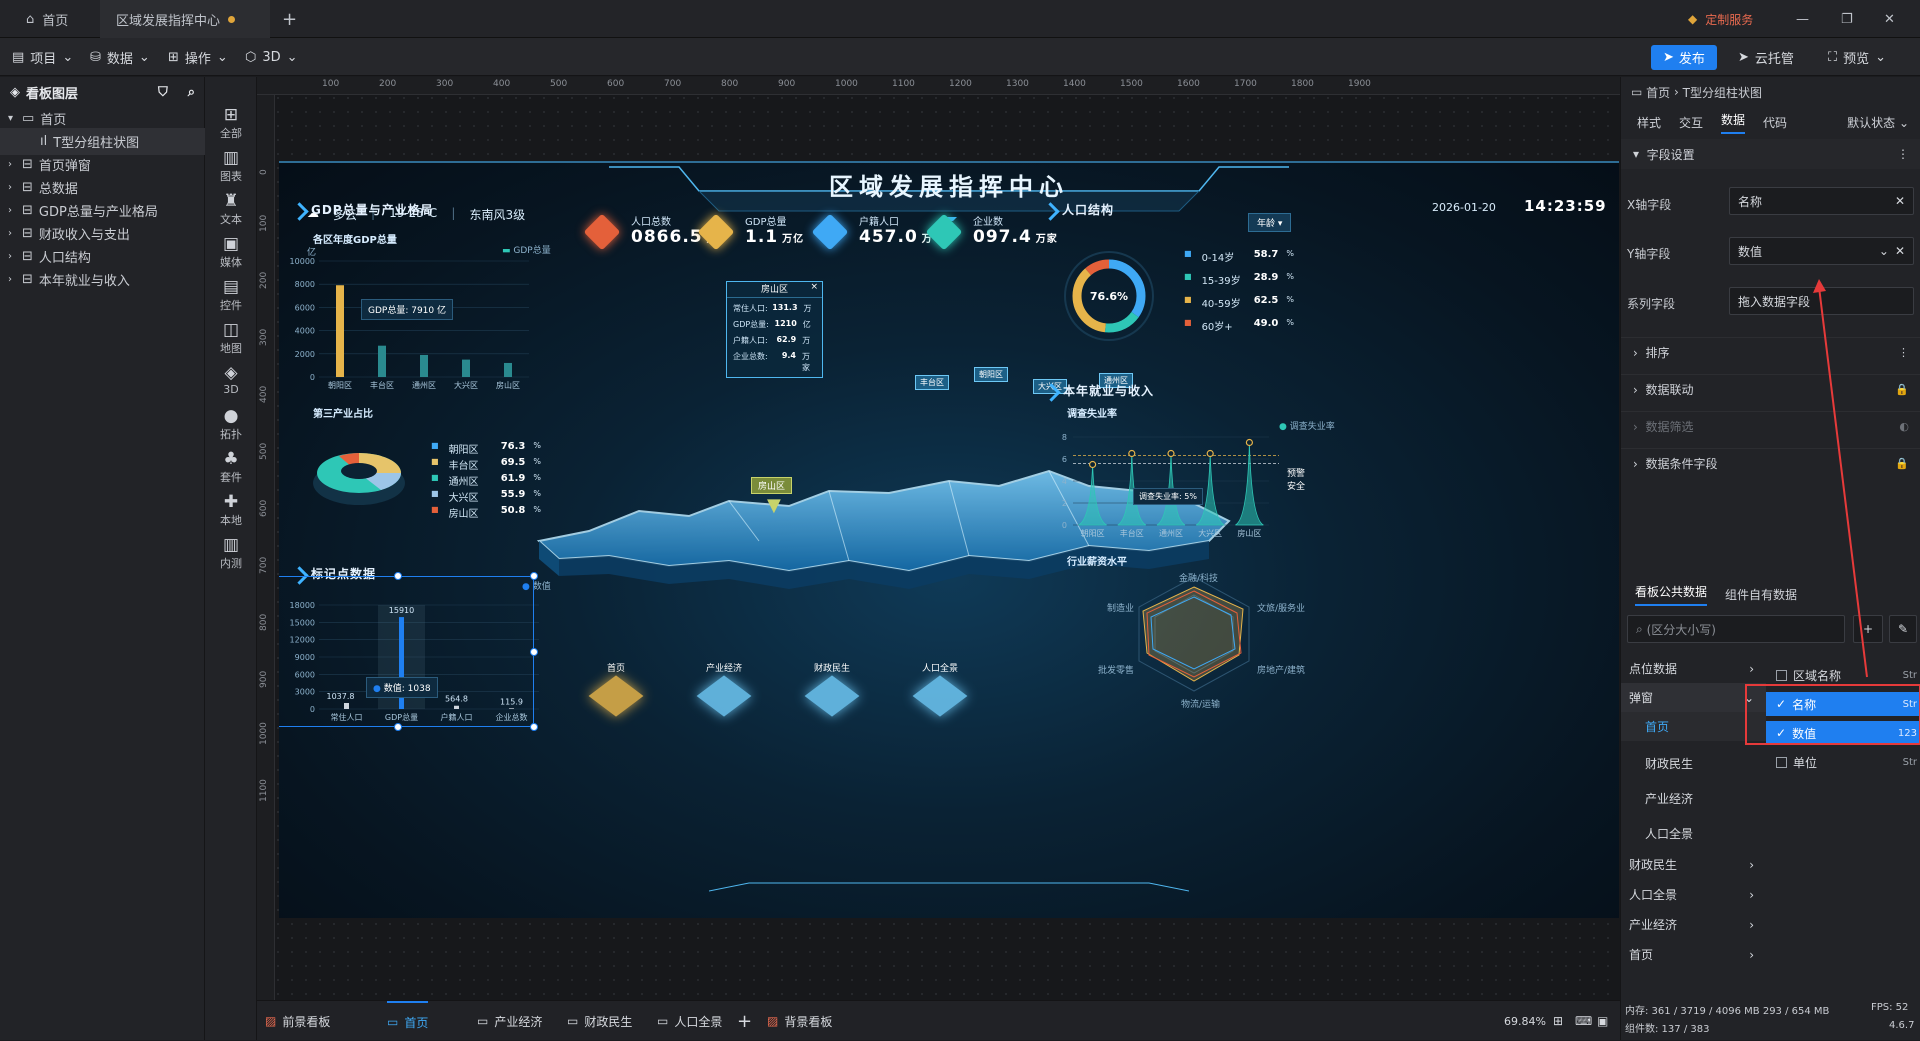 The width and height of the screenshot is (1920, 1041). What do you see at coordinates (163, 92) in the screenshot?
I see `filter-icon: ⛉` at bounding box center [163, 92].